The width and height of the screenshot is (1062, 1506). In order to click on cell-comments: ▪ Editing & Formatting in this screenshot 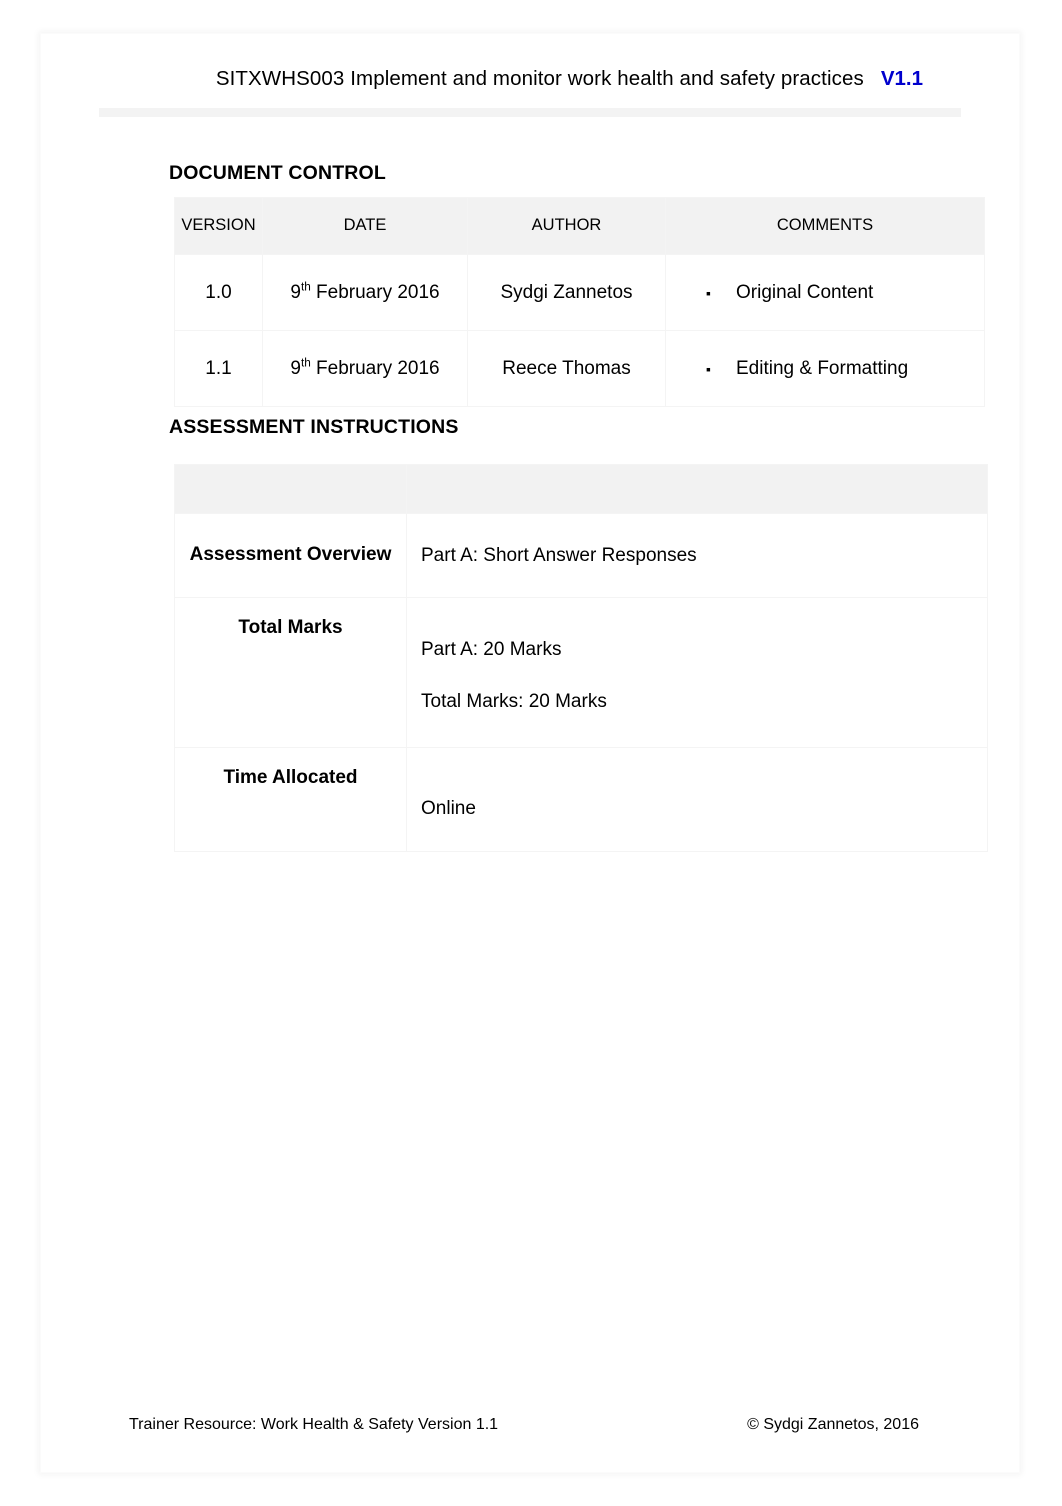, I will do `click(825, 368)`.